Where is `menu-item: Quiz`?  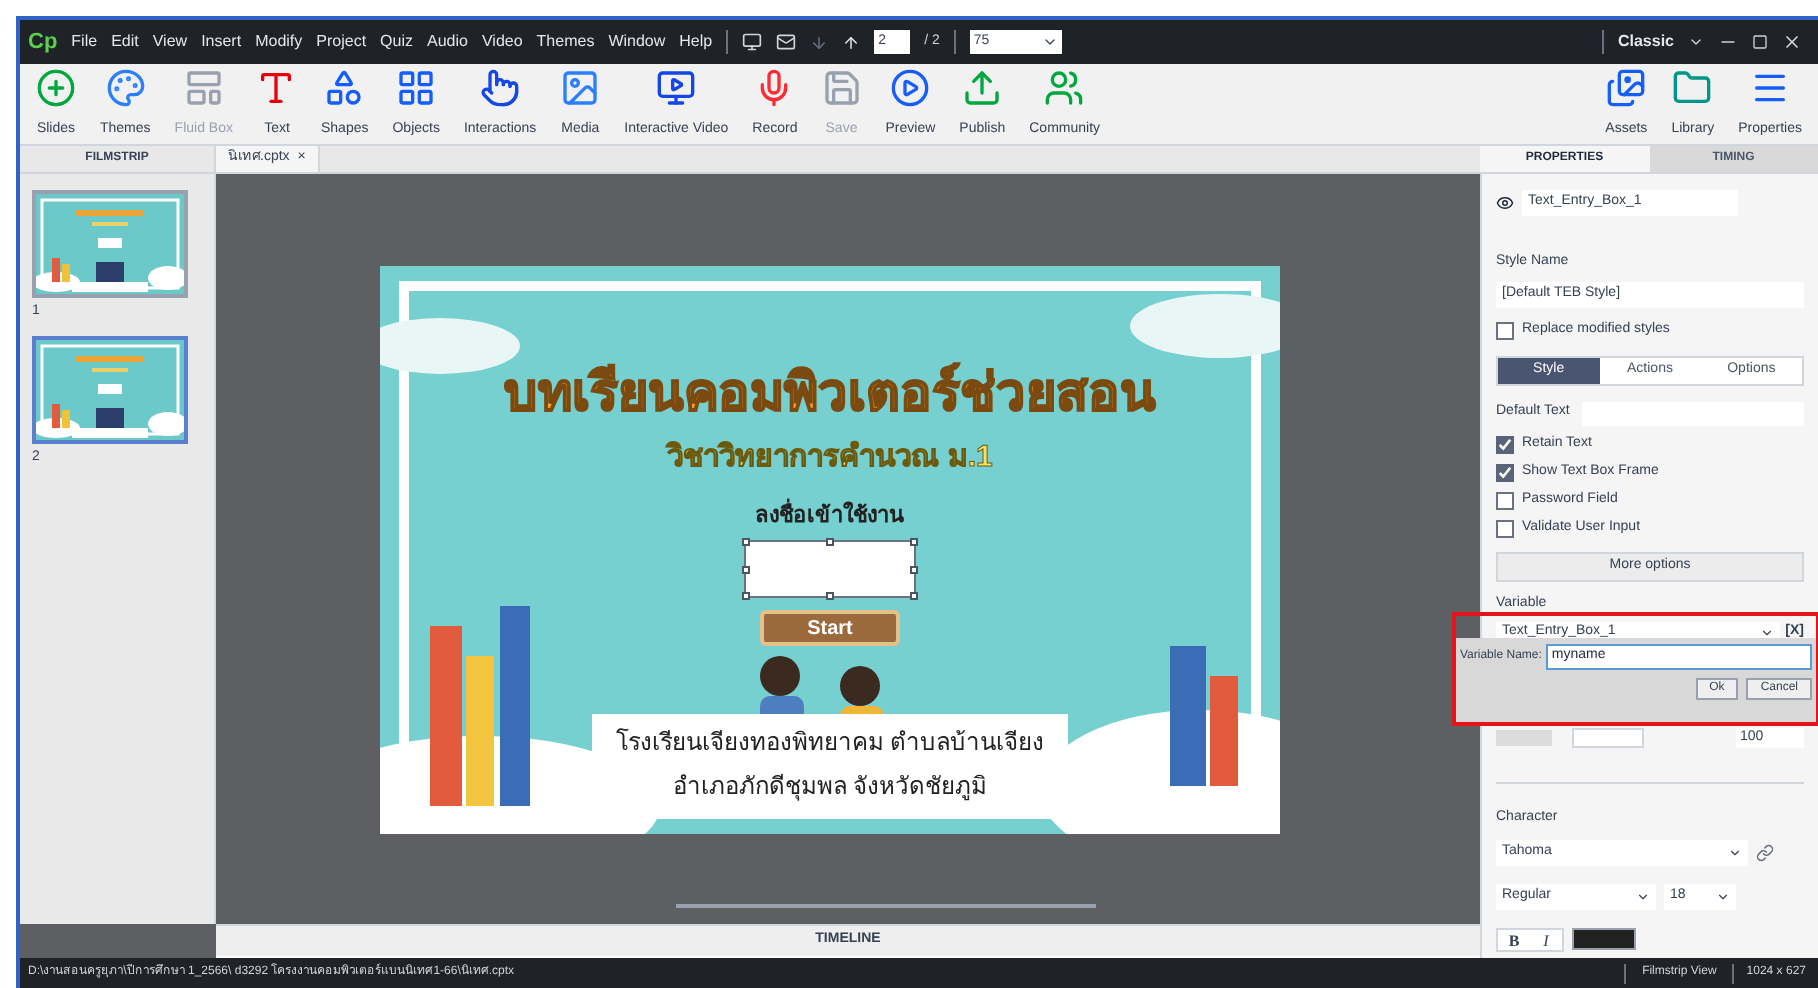 menu-item: Quiz is located at coordinates (396, 42).